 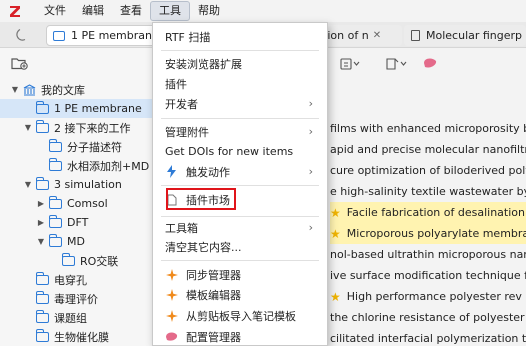 I want to click on menu-view: 查看, so click(x=131, y=11).